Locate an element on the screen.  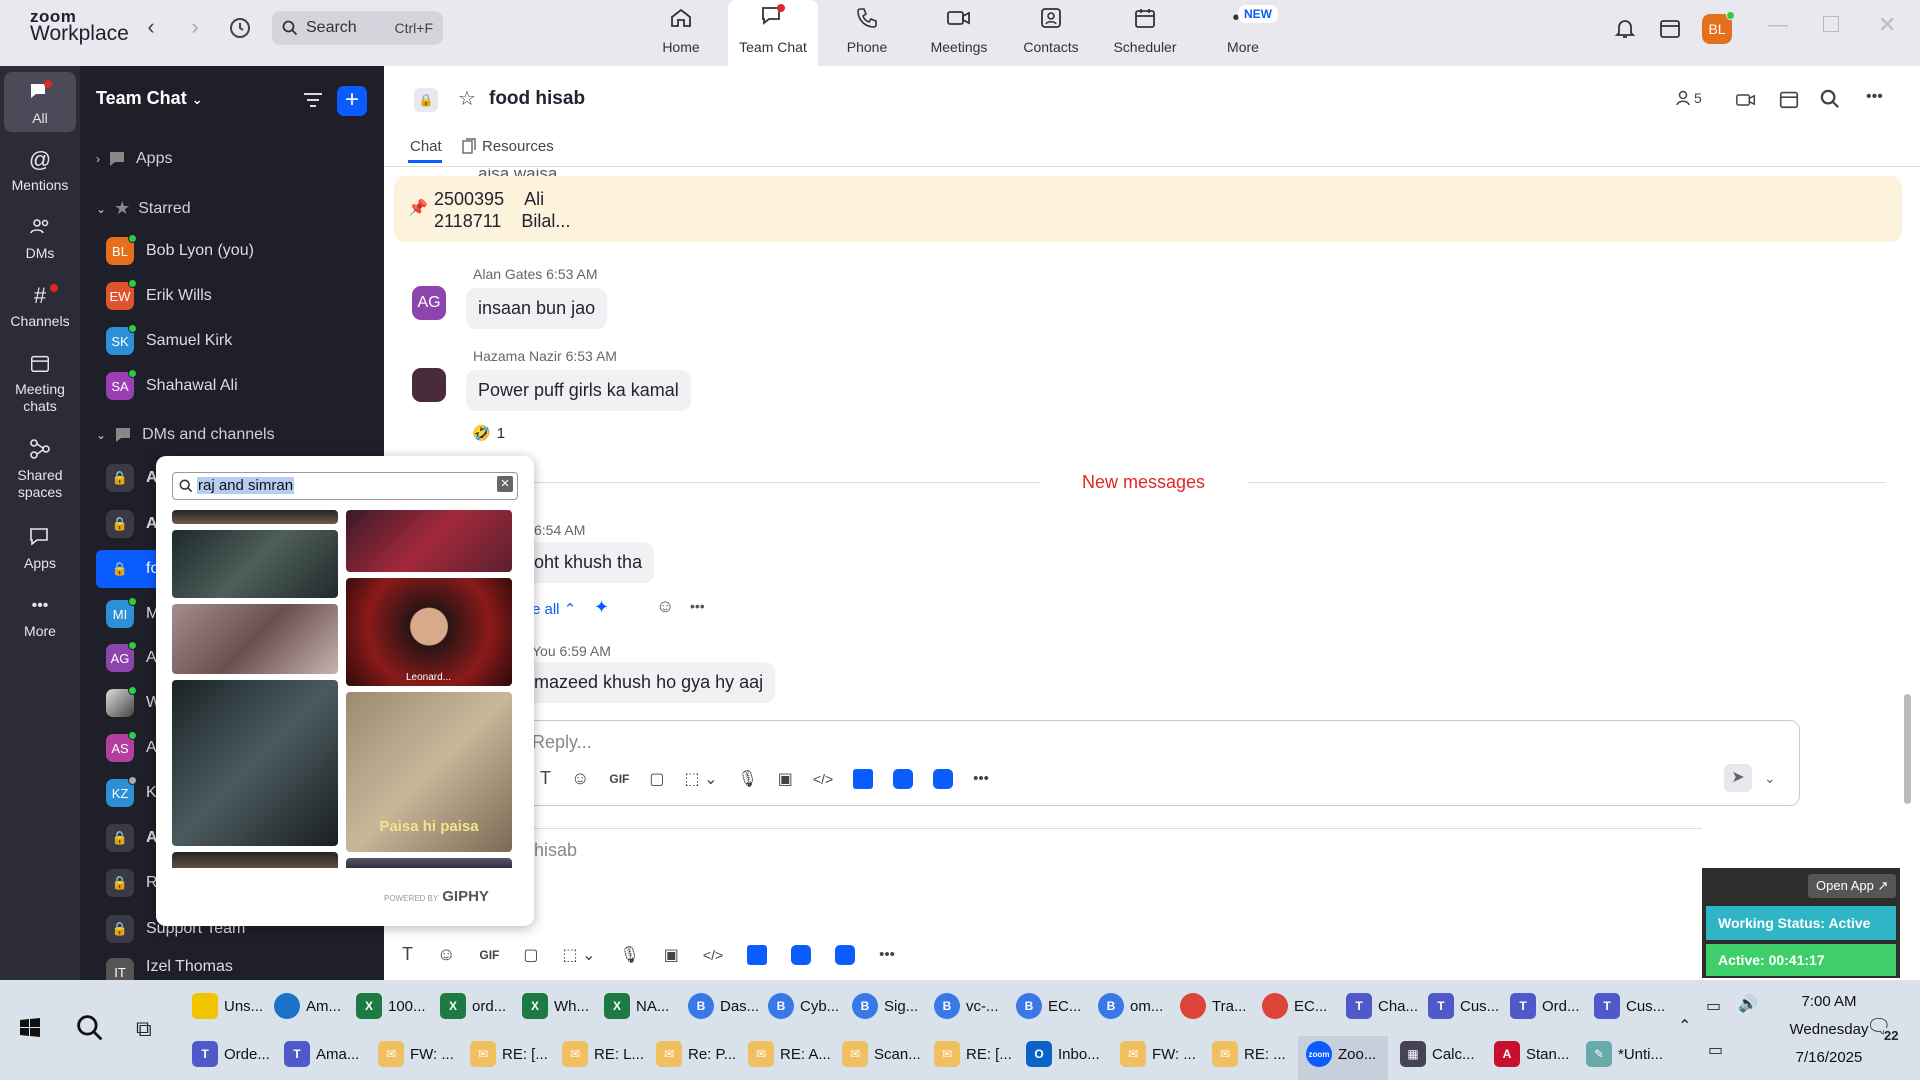
format-text-icon: T is located at coordinates (407, 954).